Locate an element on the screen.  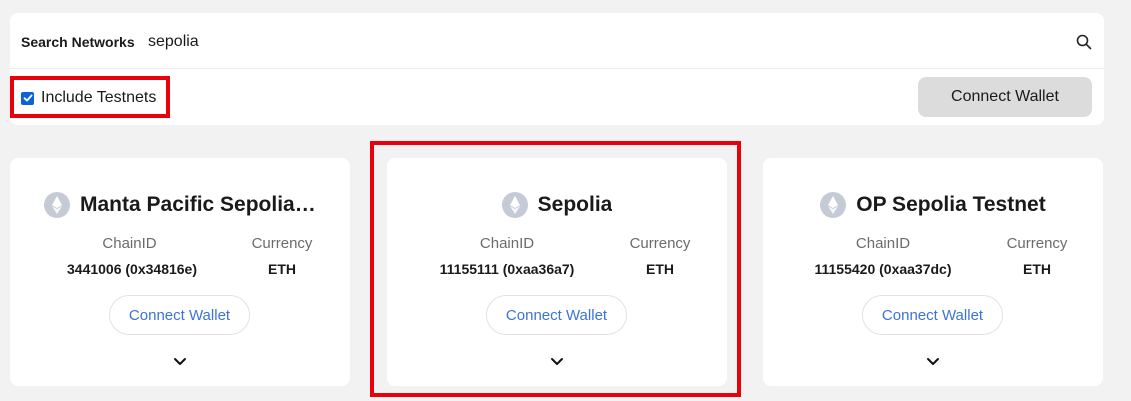
chain-id-column: ChainID 3441006 (0x34816e) is located at coordinates (132, 256).